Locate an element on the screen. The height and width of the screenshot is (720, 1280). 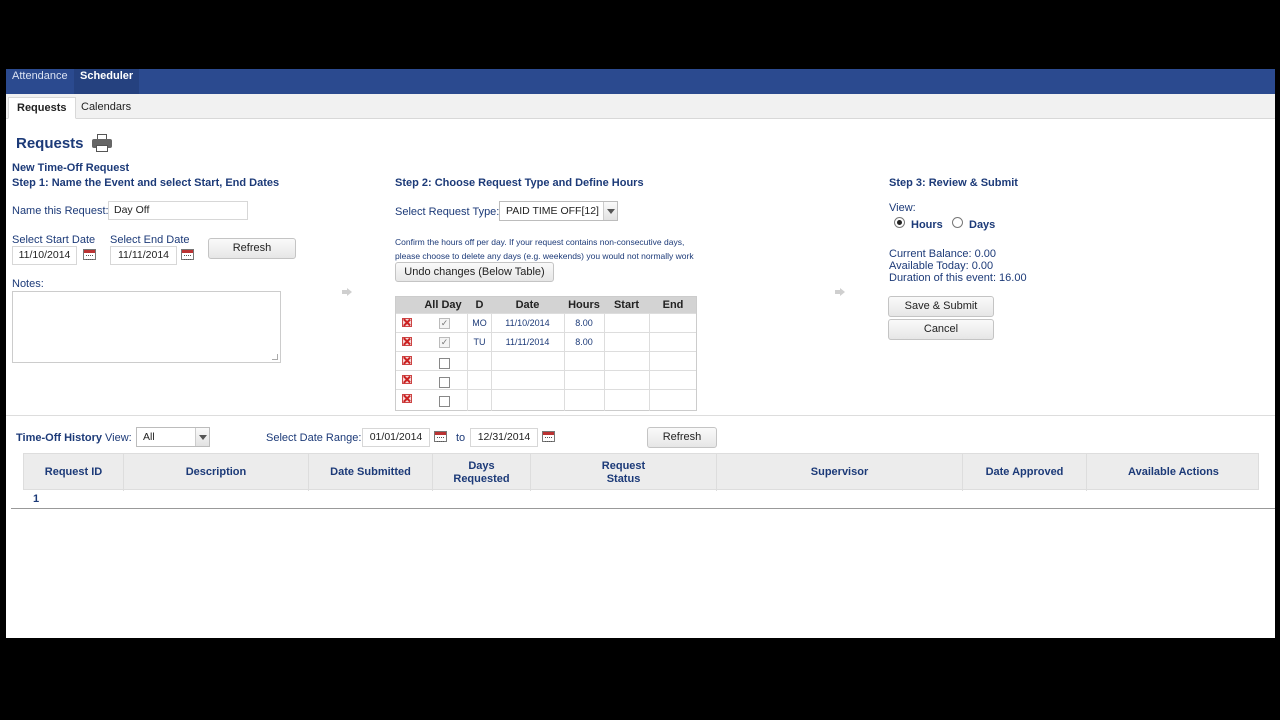
col-request-status: Request Status is located at coordinates (624, 472).